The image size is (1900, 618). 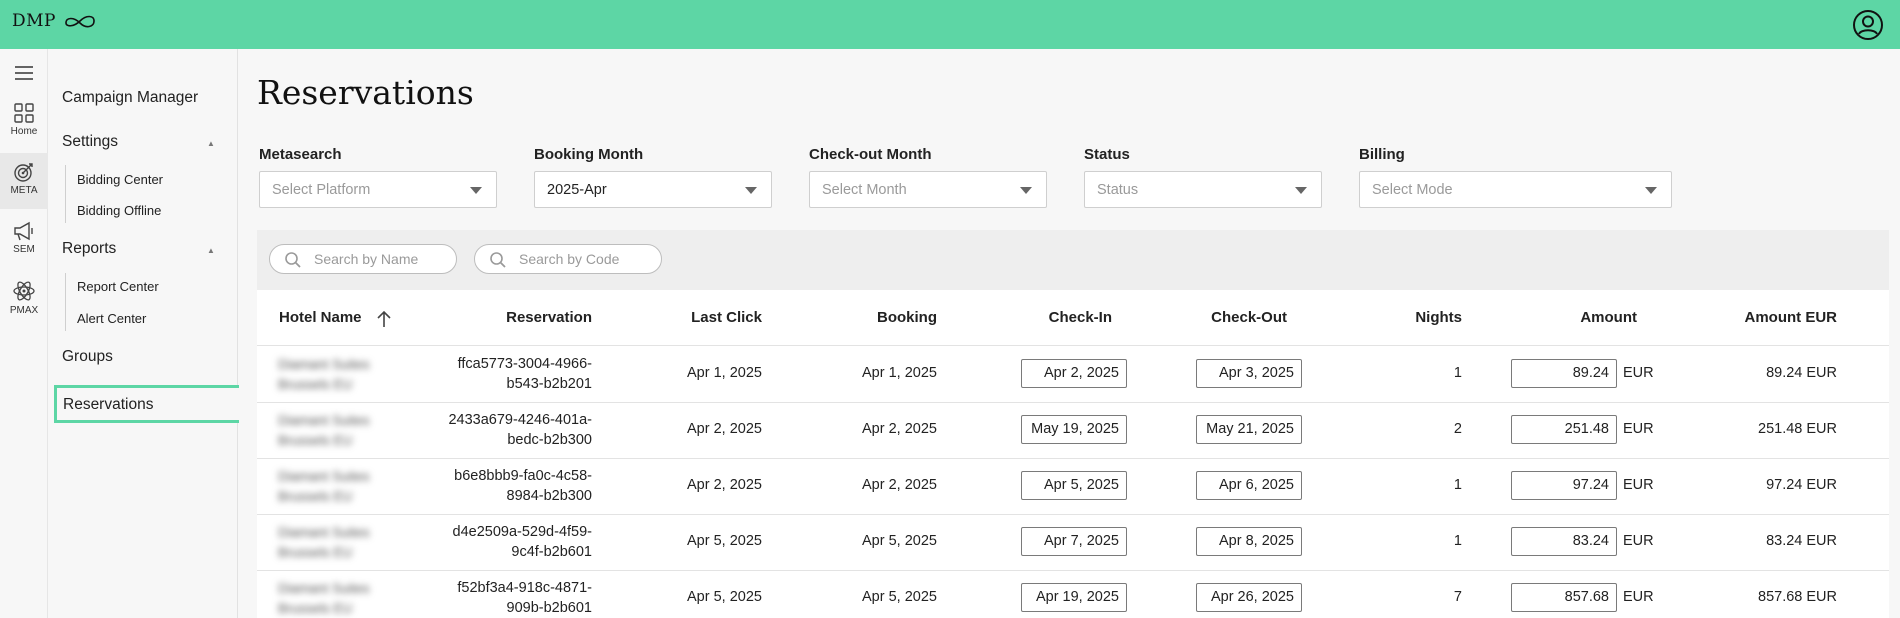 What do you see at coordinates (24, 131) in the screenshot?
I see `rail-label: Home` at bounding box center [24, 131].